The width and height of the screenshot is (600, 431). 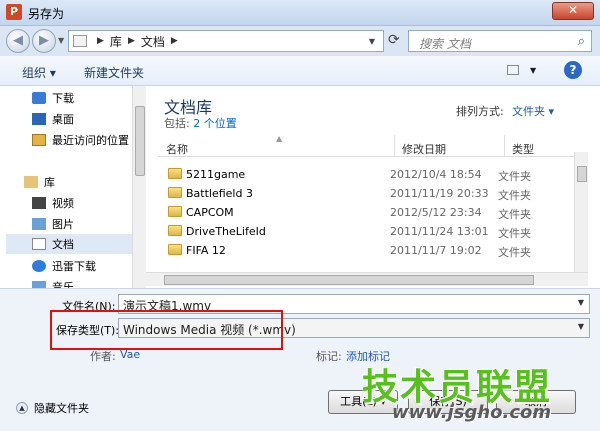 I want to click on search-placeholder: 搜索 文档, so click(x=445, y=44).